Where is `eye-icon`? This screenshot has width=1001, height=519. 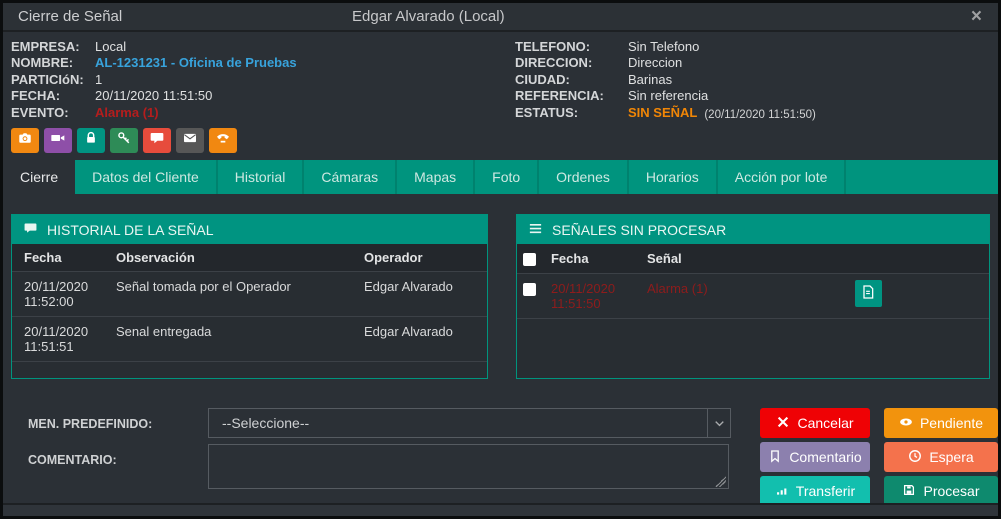 eye-icon is located at coordinates (906, 423).